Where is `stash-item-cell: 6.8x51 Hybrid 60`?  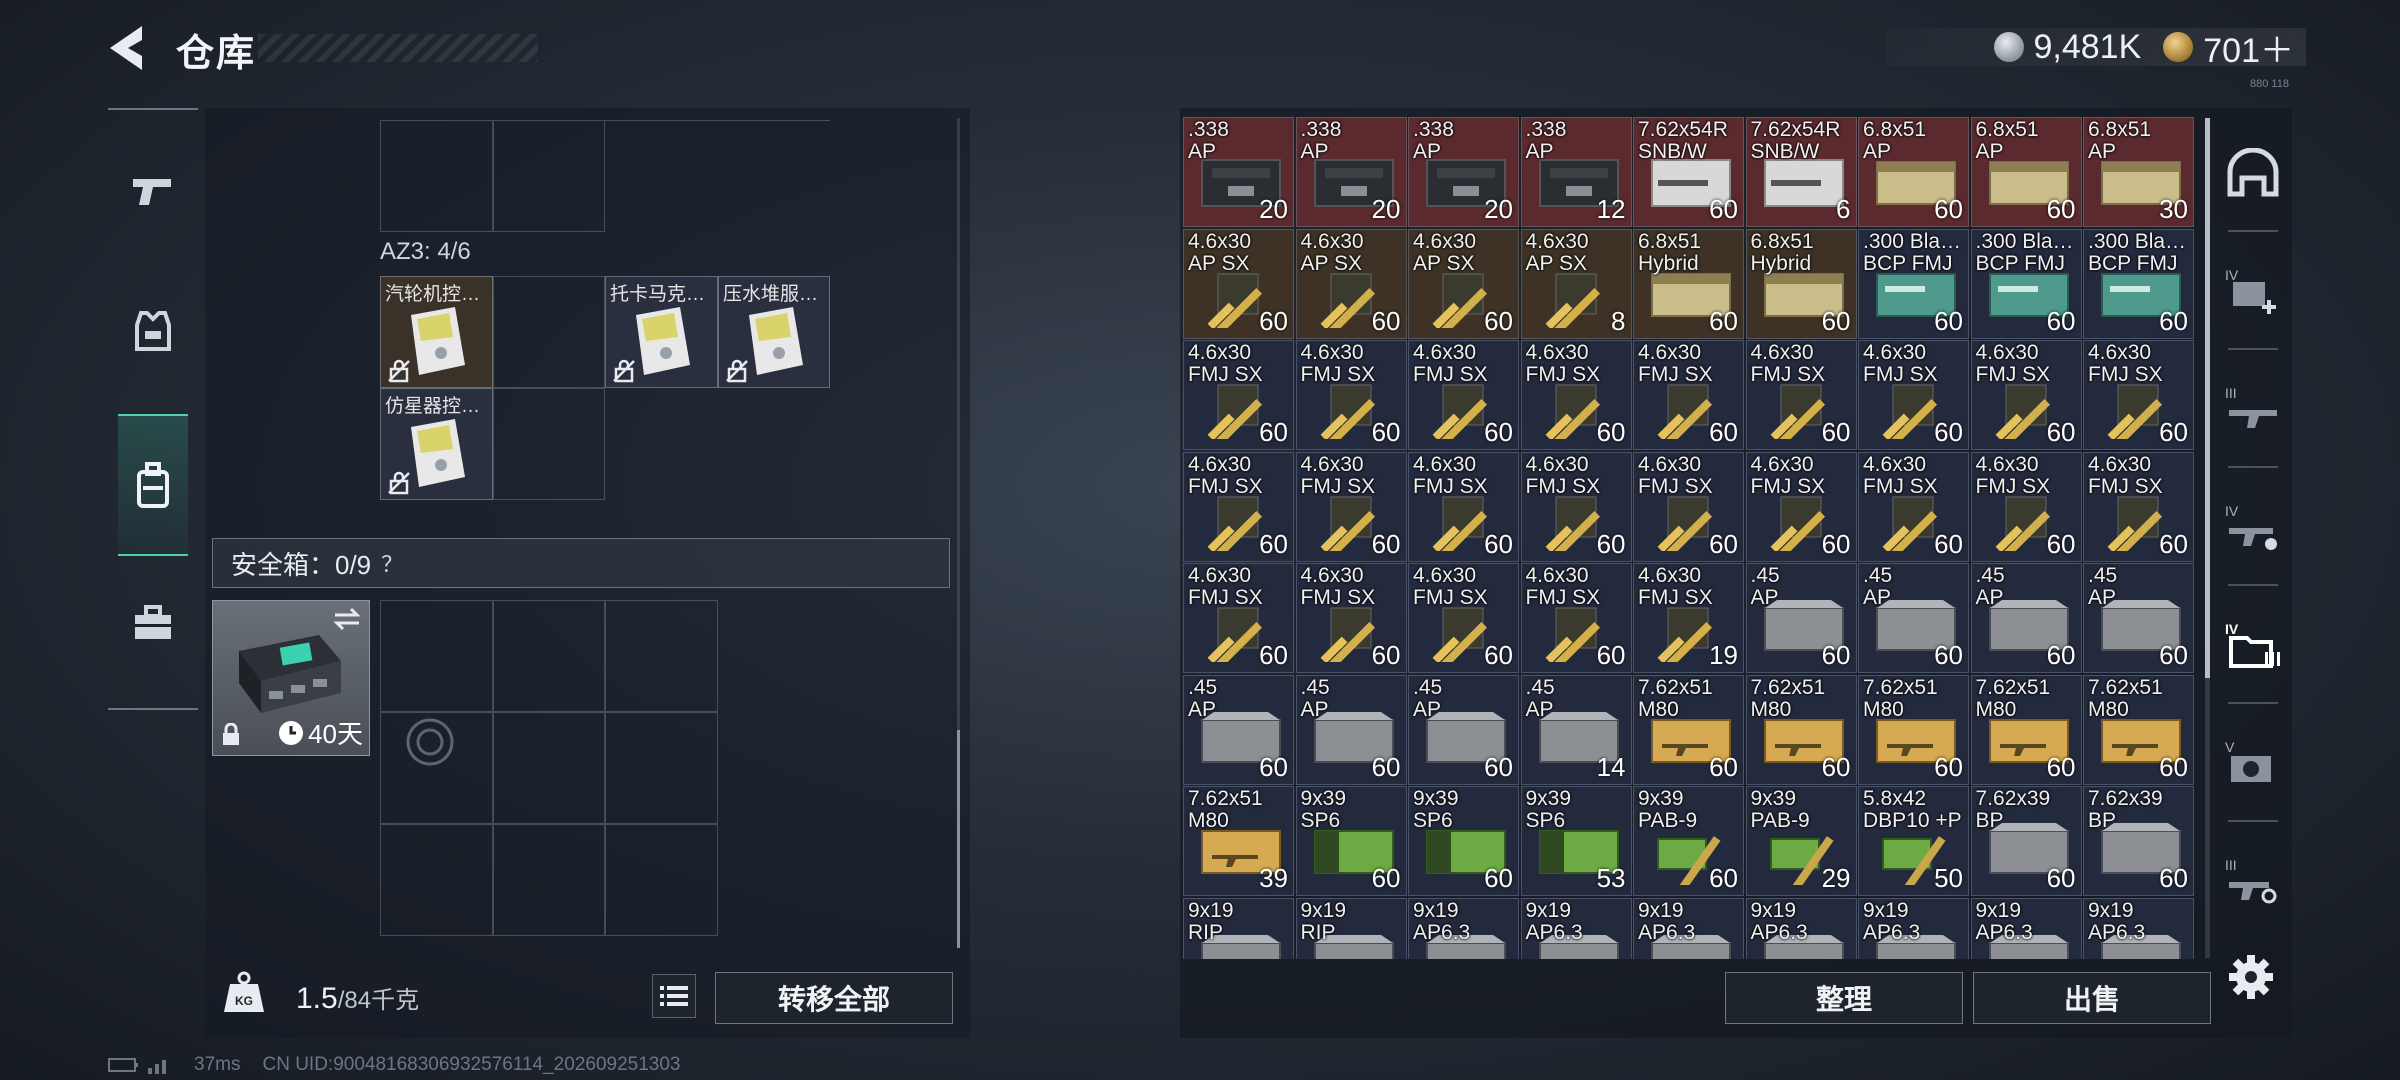
stash-item-cell: 6.8x51 Hybrid 60 is located at coordinates (1801, 283).